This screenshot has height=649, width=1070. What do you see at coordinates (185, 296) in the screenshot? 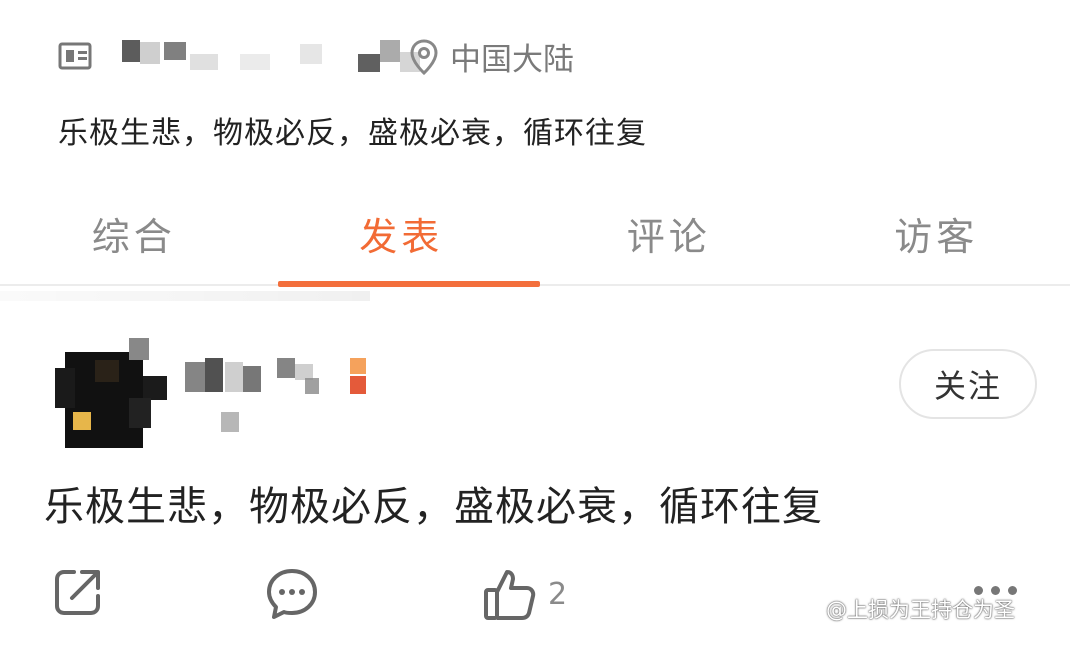
I see `tab-indicator-shadow` at bounding box center [185, 296].